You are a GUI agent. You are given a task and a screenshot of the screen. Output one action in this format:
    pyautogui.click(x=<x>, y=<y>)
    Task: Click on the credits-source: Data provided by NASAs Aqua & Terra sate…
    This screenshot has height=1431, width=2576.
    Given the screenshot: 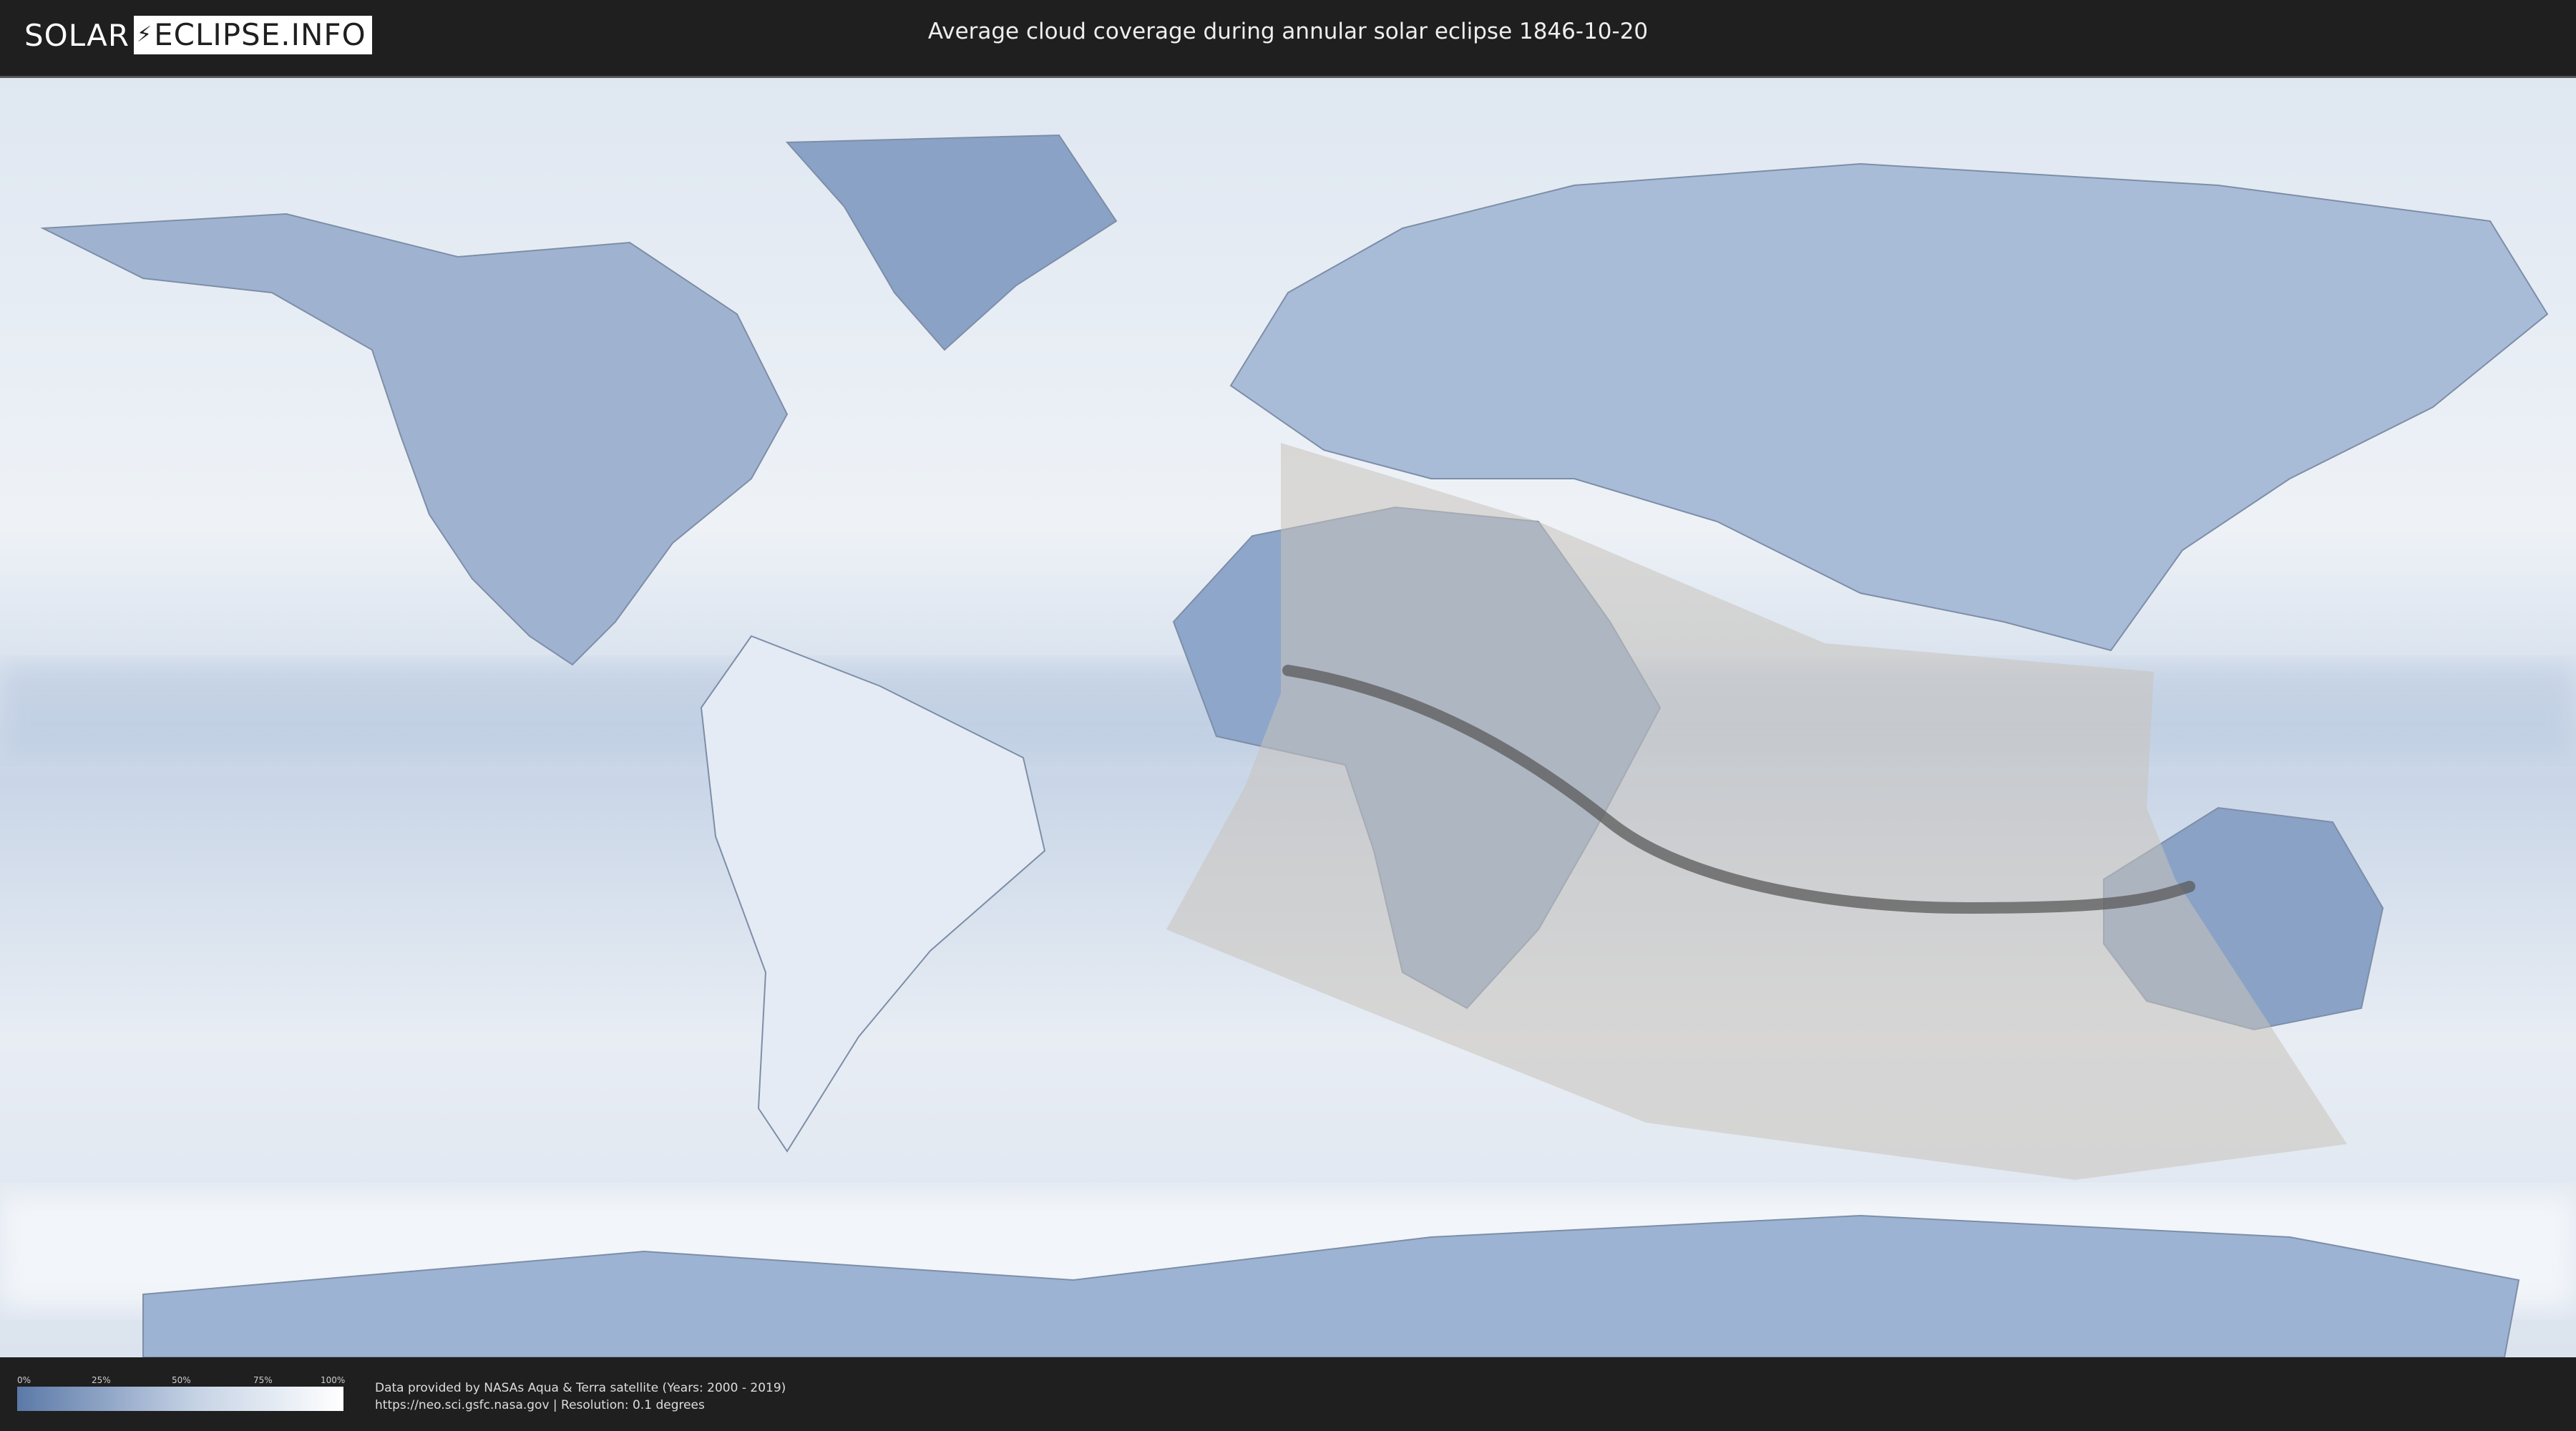 What is the action you would take?
    pyautogui.click(x=580, y=1388)
    